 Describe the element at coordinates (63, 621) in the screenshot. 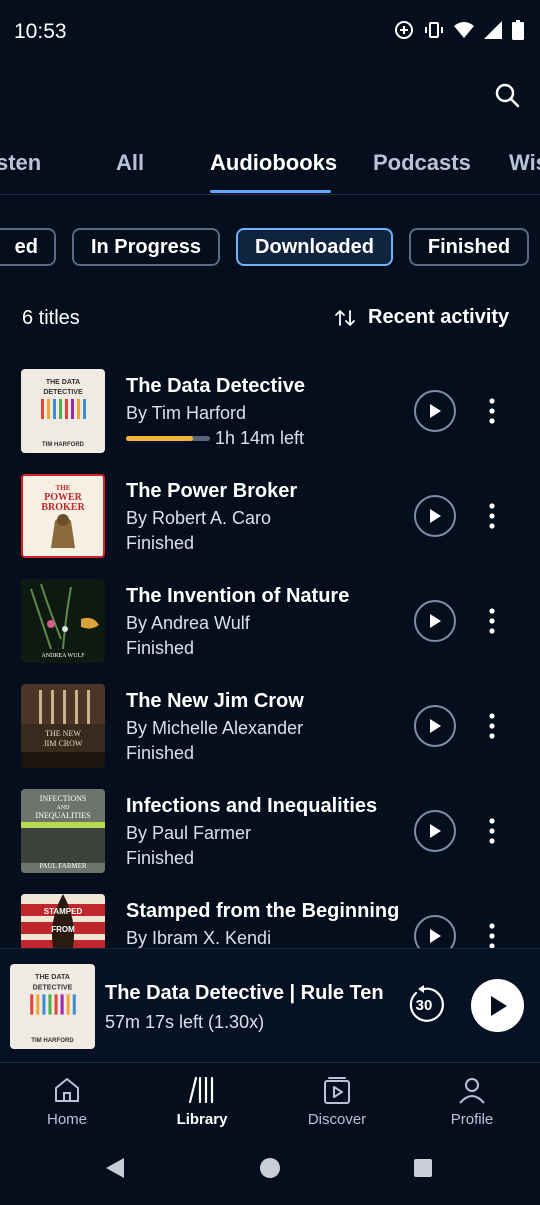

I see `book-cover: ANDREA WULF` at that location.